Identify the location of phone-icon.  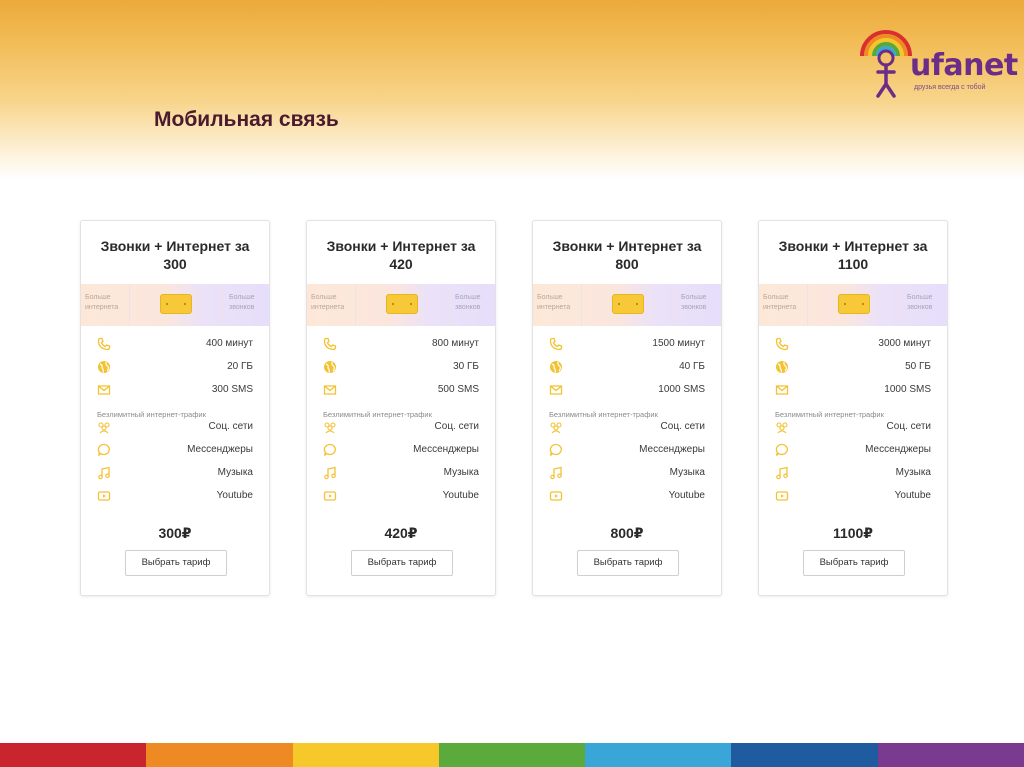
(782, 344).